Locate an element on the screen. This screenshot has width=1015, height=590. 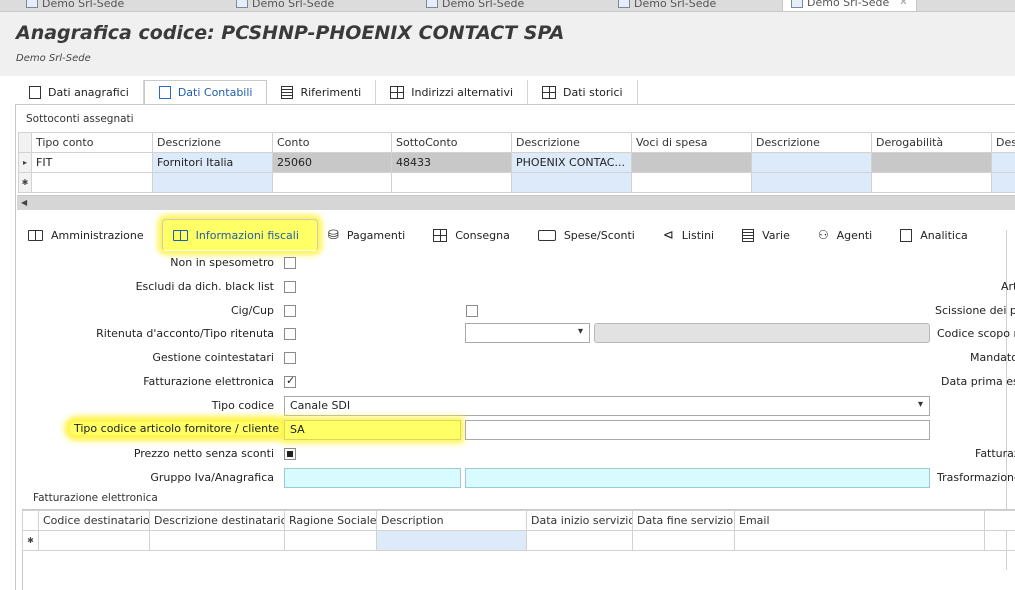
calendar-icon is located at coordinates (440, 235).